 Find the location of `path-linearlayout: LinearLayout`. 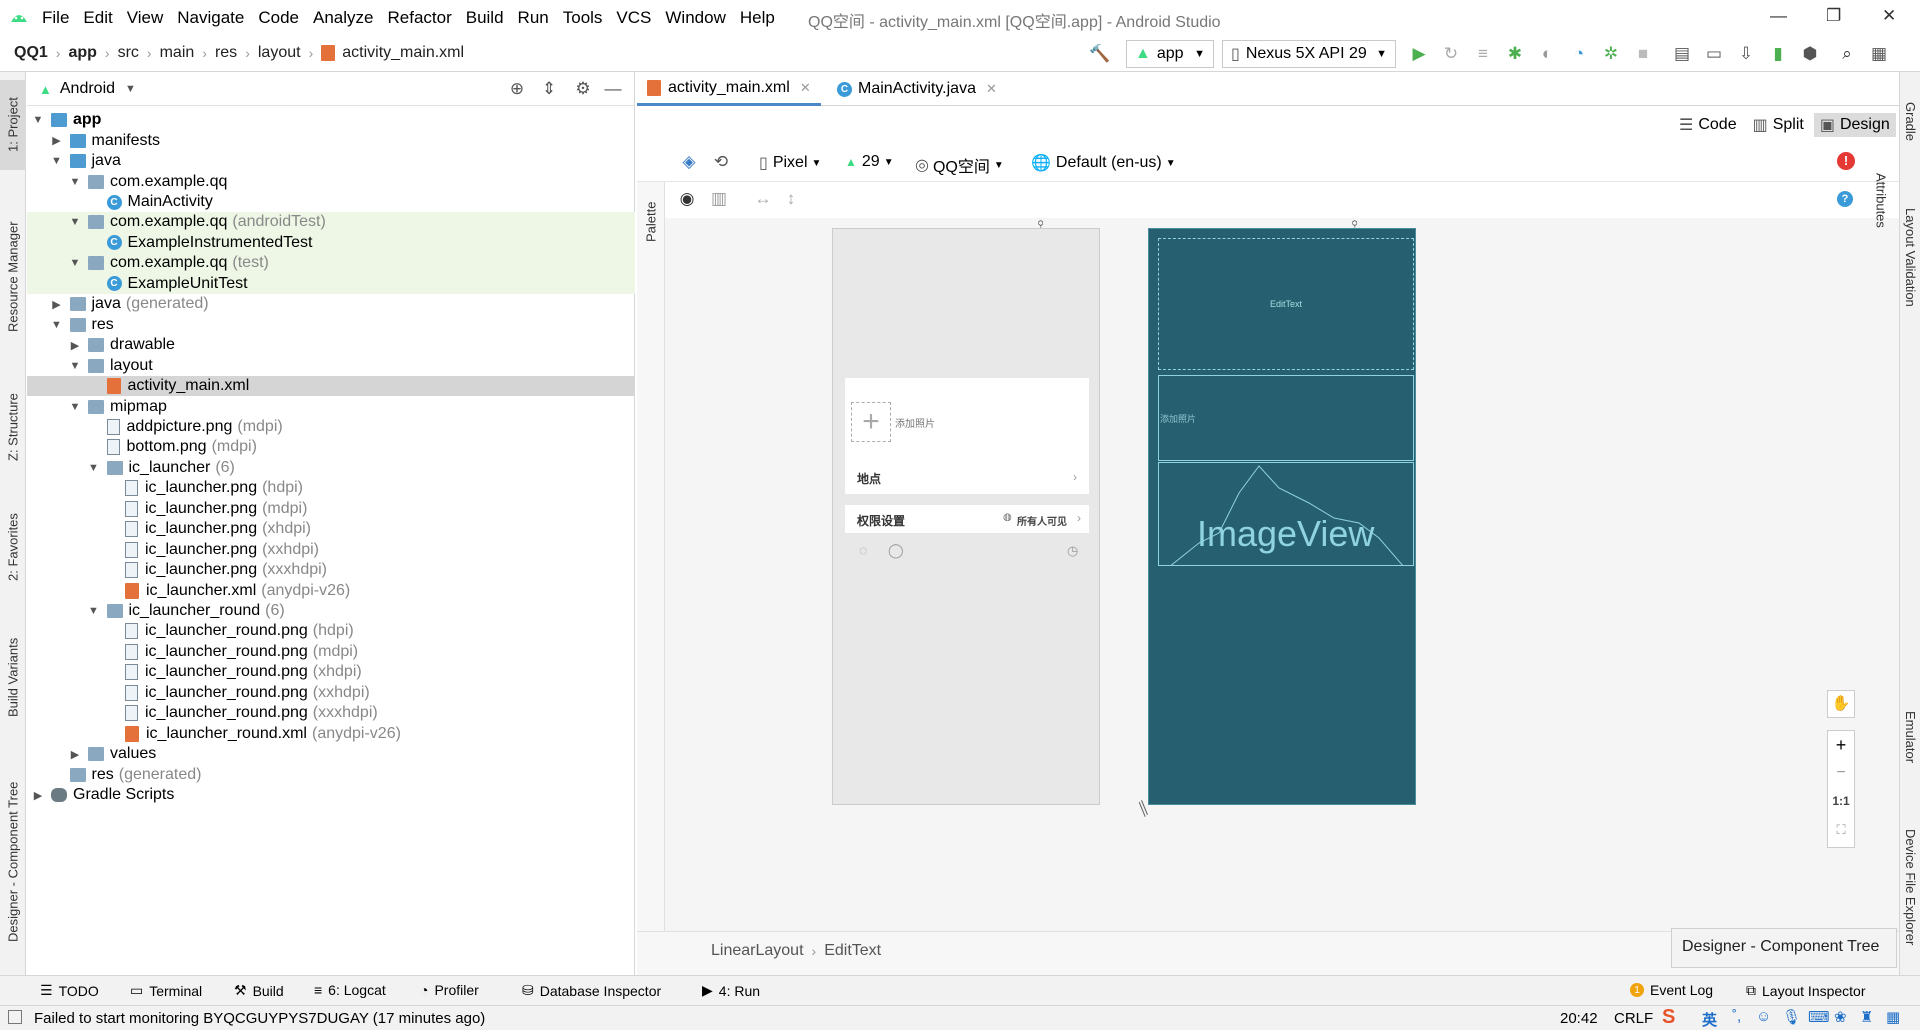

path-linearlayout: LinearLayout is located at coordinates (757, 951).